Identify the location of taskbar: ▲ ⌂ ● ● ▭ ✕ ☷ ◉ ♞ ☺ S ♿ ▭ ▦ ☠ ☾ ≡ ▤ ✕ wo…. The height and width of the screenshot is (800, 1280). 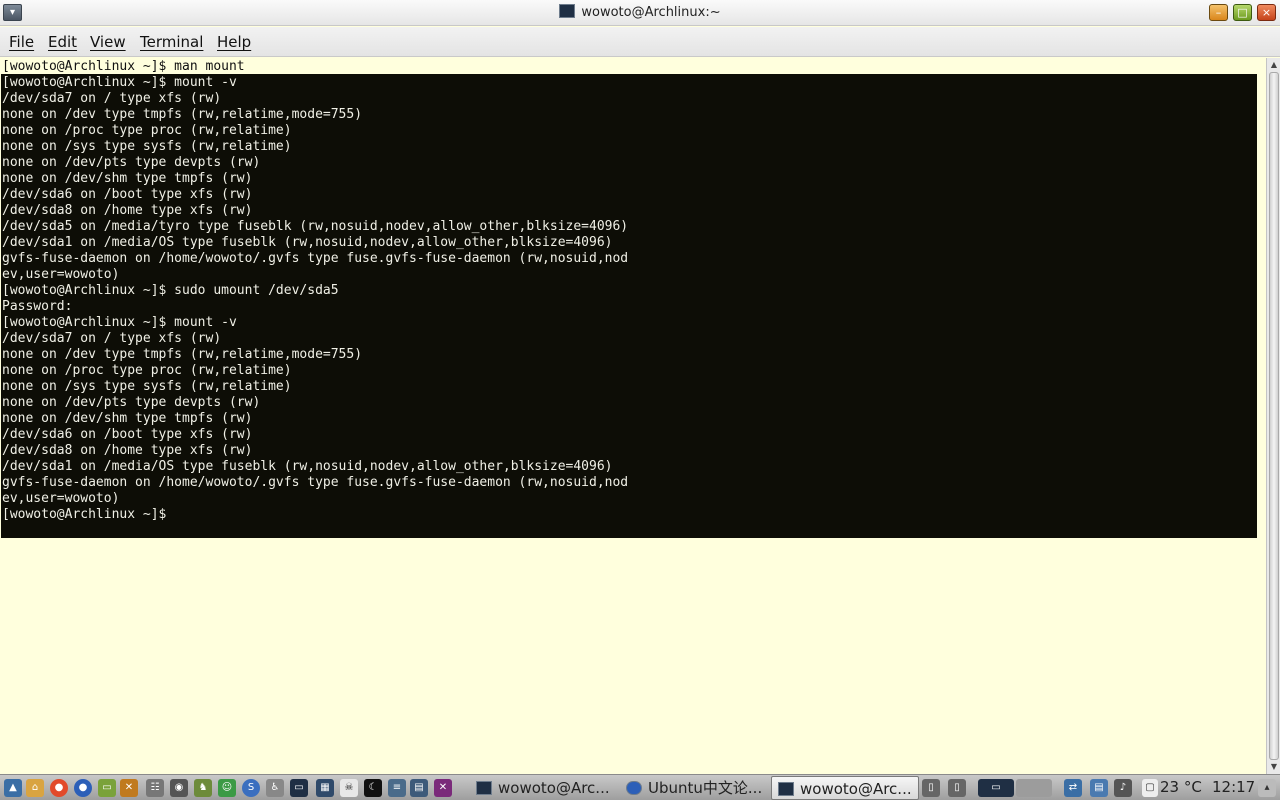
(640, 787).